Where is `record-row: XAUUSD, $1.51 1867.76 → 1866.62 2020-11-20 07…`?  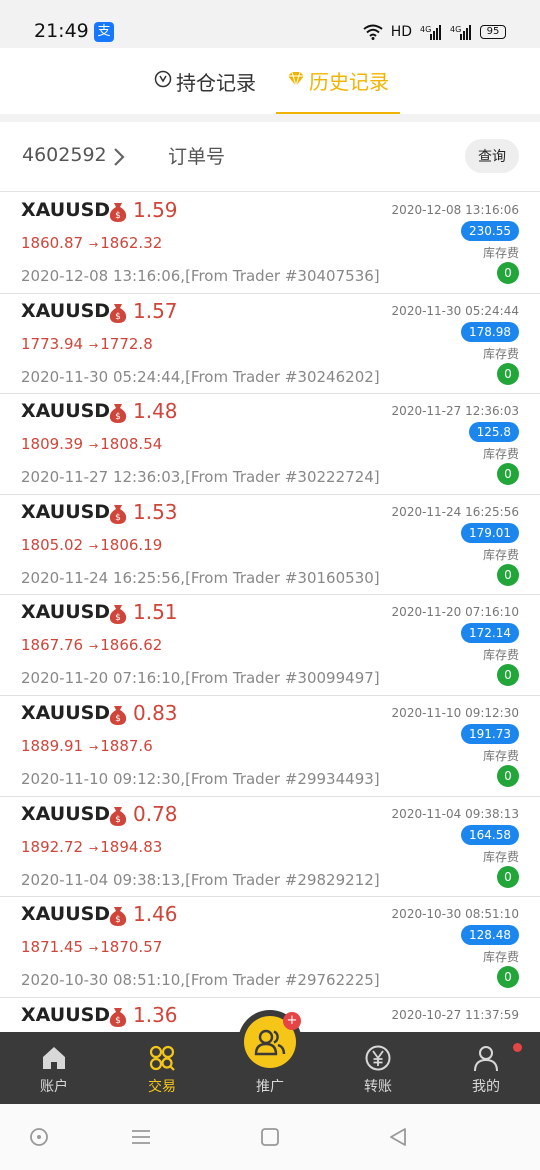 record-row: XAUUSD, $1.51 1867.76 → 1866.62 2020-11-20 07… is located at coordinates (270, 645).